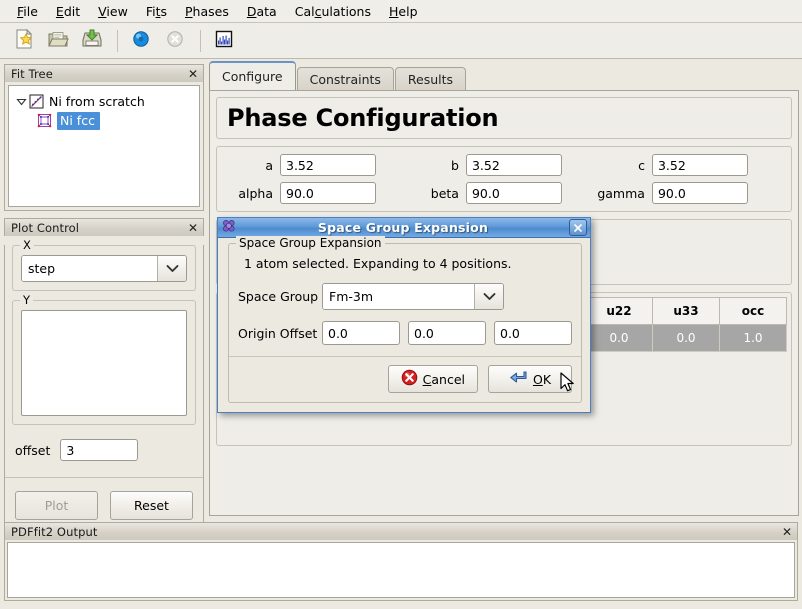 The height and width of the screenshot is (609, 802). I want to click on menu-data: Data, so click(262, 11).